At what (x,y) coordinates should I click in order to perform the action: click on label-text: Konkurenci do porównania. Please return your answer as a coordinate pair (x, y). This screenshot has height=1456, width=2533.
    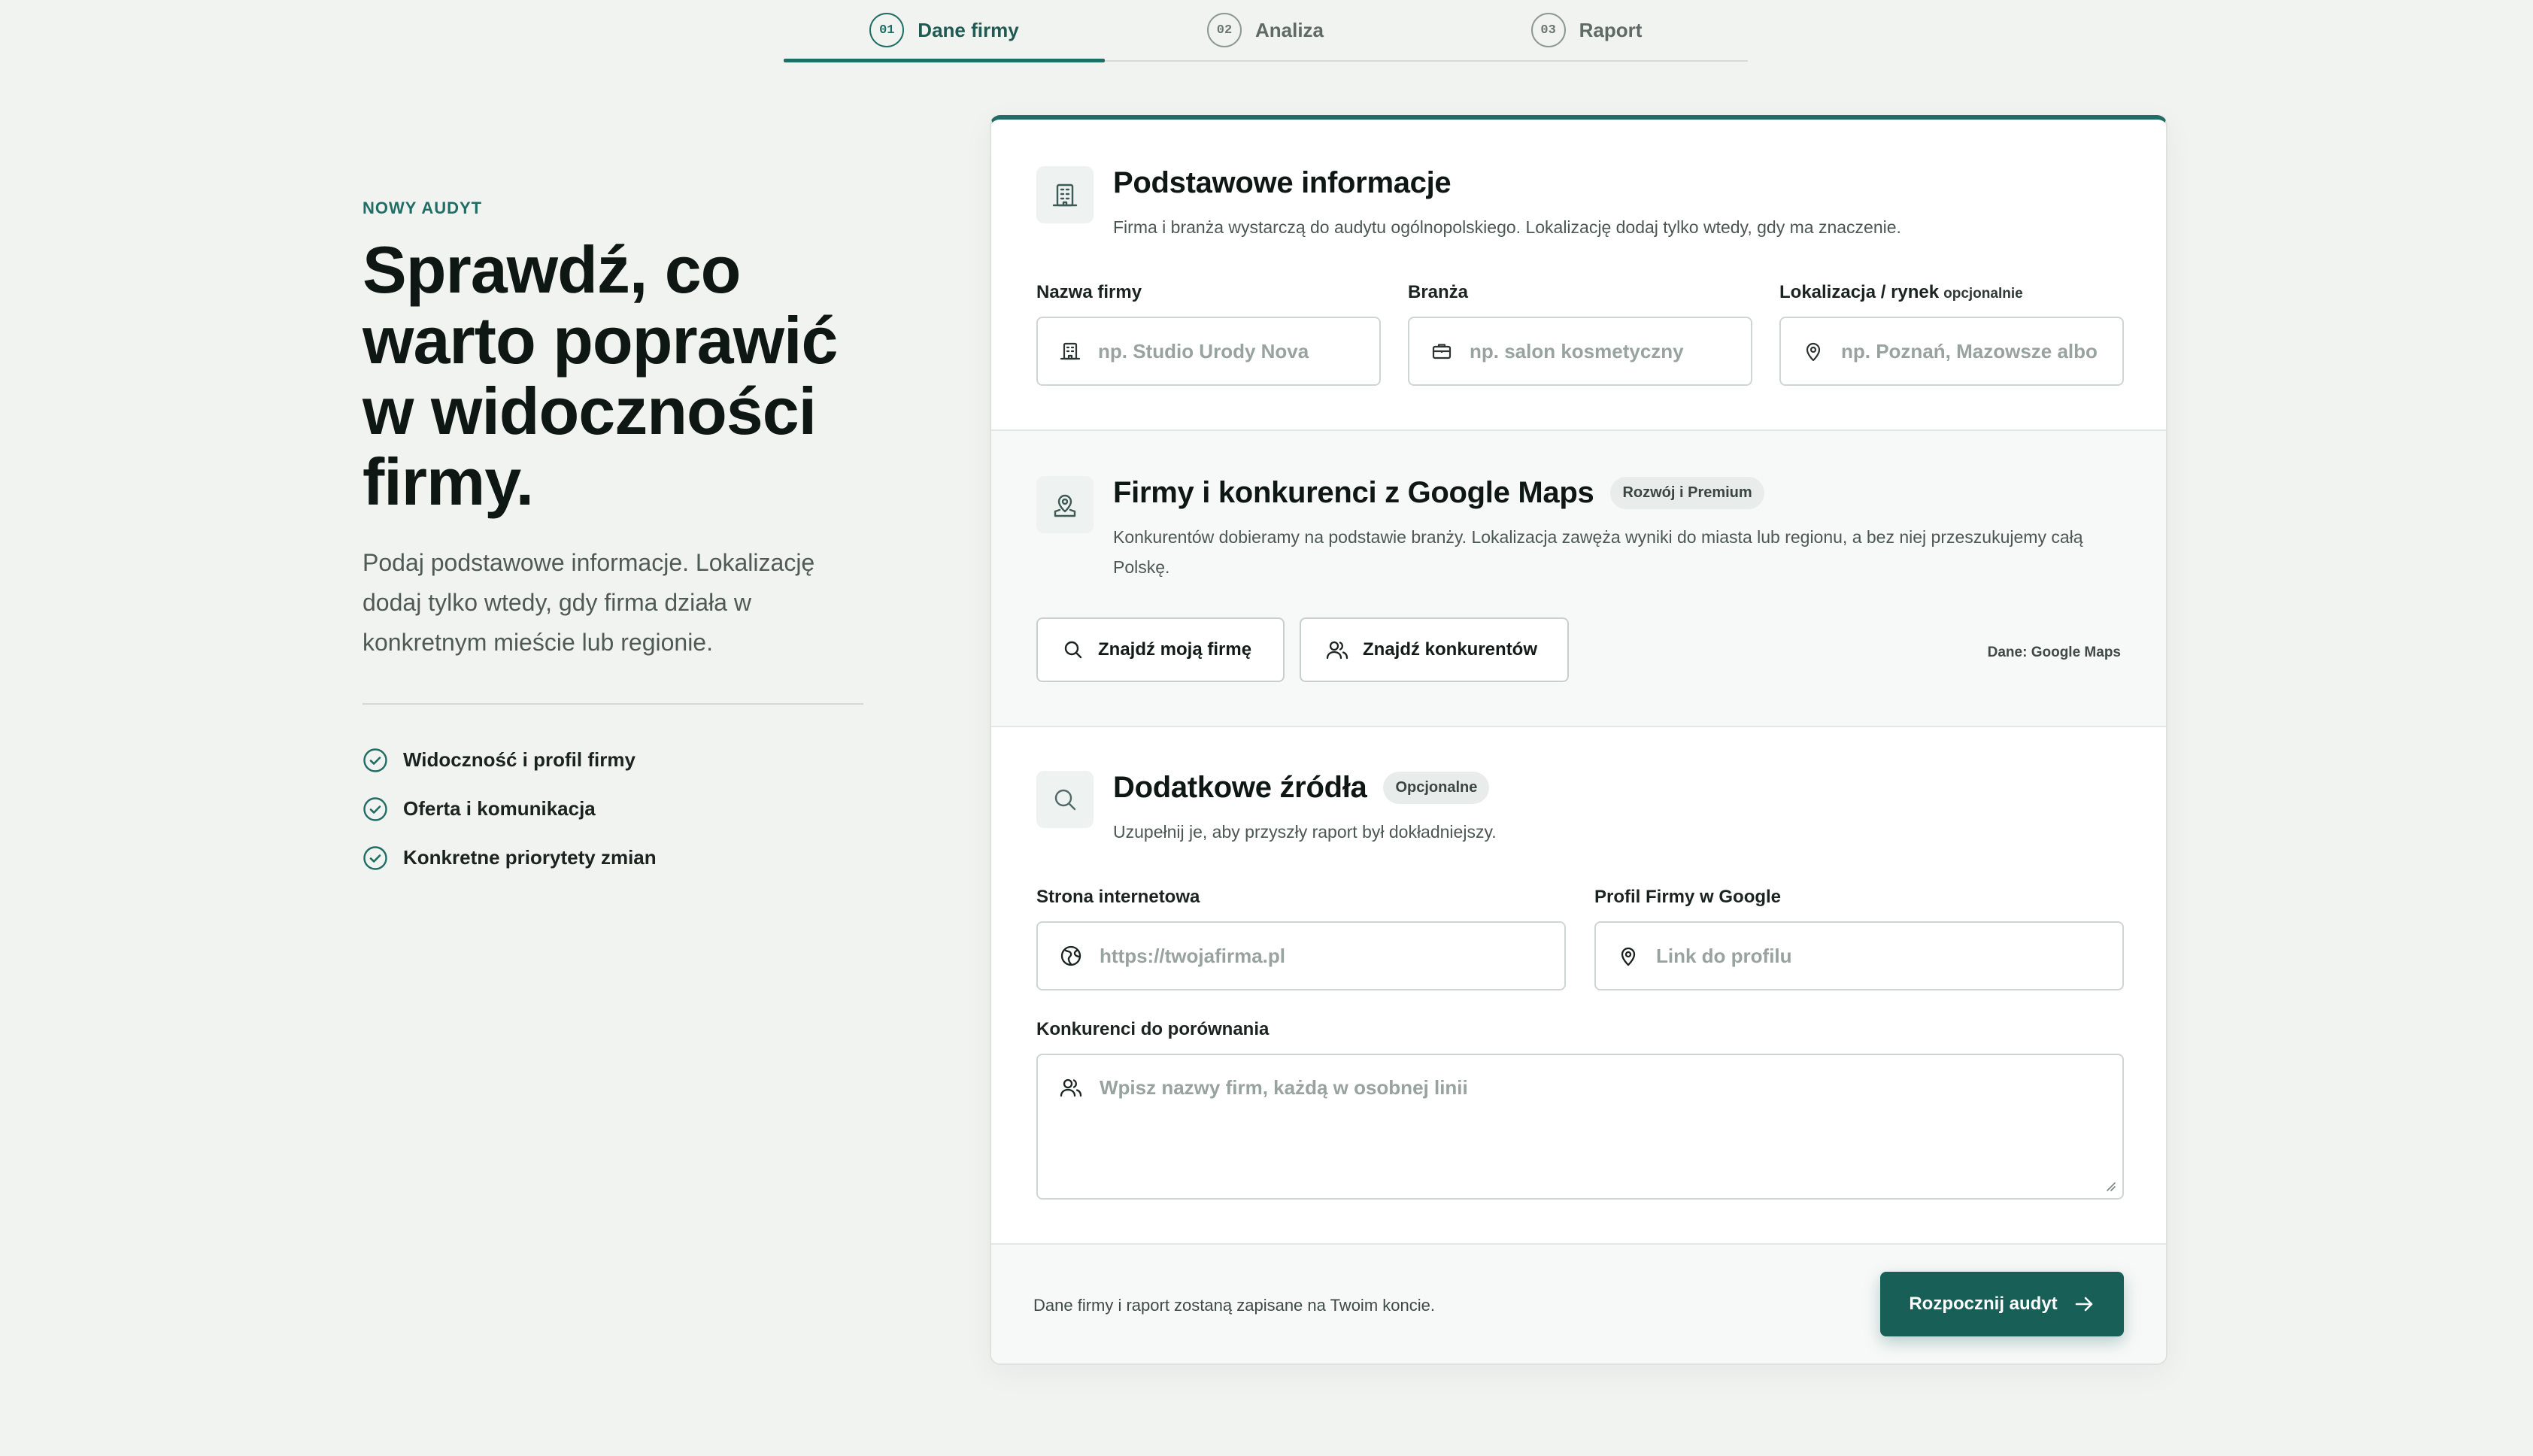
    Looking at the image, I should click on (1153, 1029).